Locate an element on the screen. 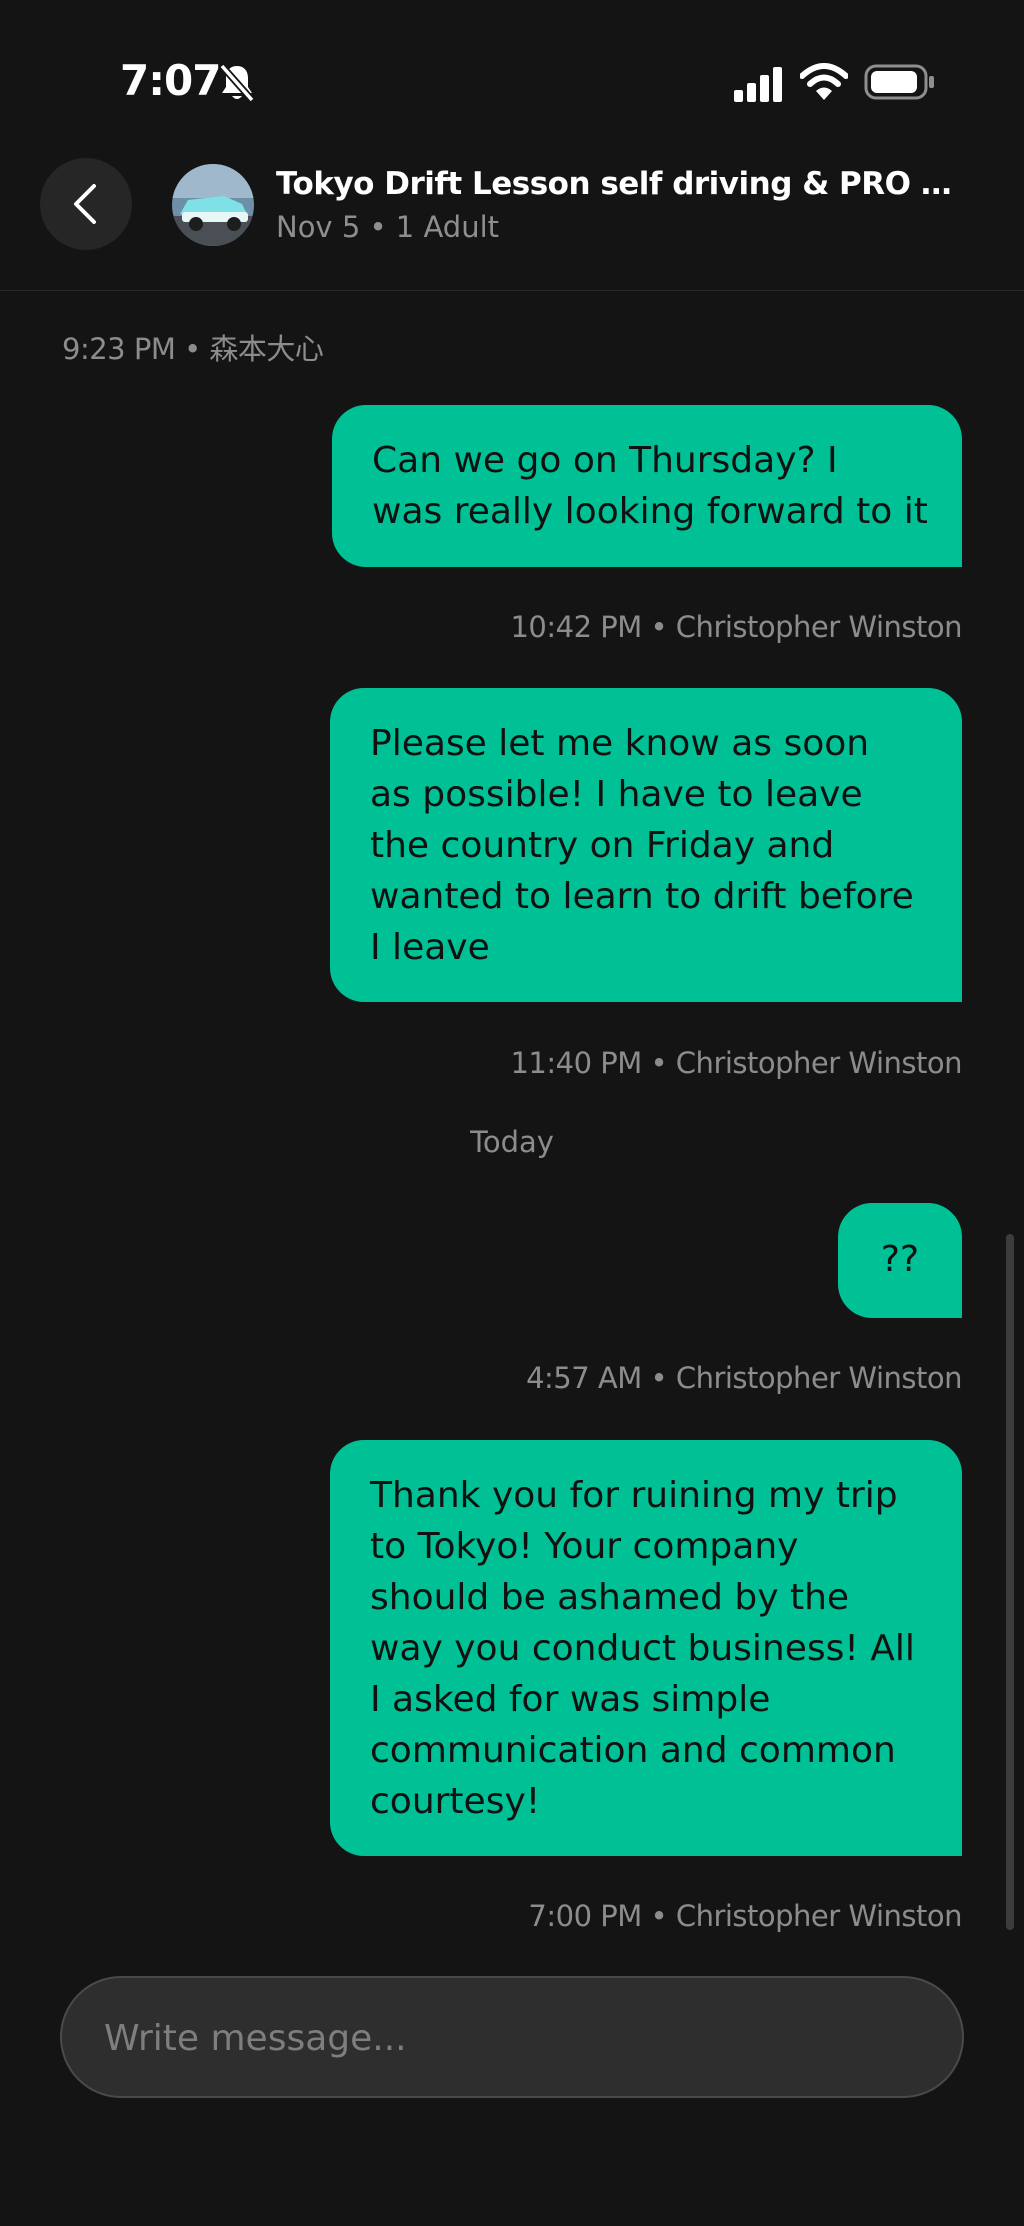  wifi-icon is located at coordinates (824, 82).